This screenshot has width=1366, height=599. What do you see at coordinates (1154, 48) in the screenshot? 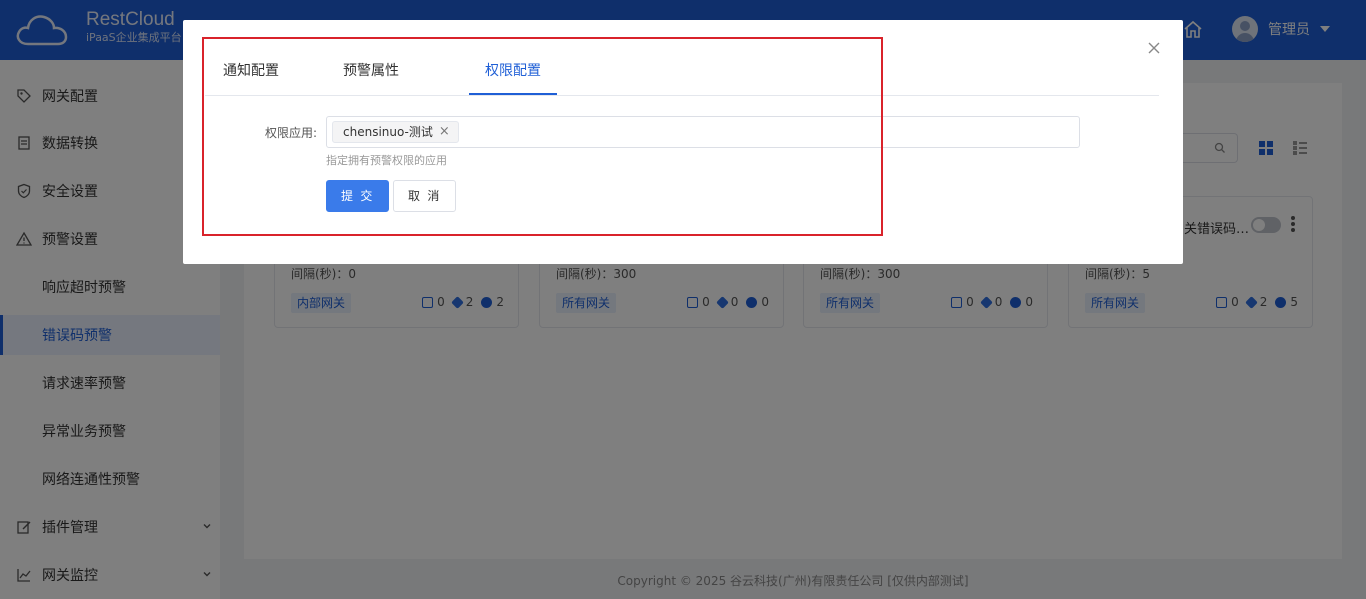
I see `close-icon` at bounding box center [1154, 48].